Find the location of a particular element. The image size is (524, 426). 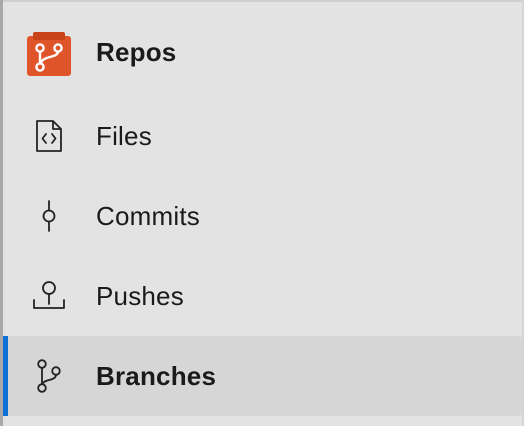

repos-title: Repos is located at coordinates (136, 52).